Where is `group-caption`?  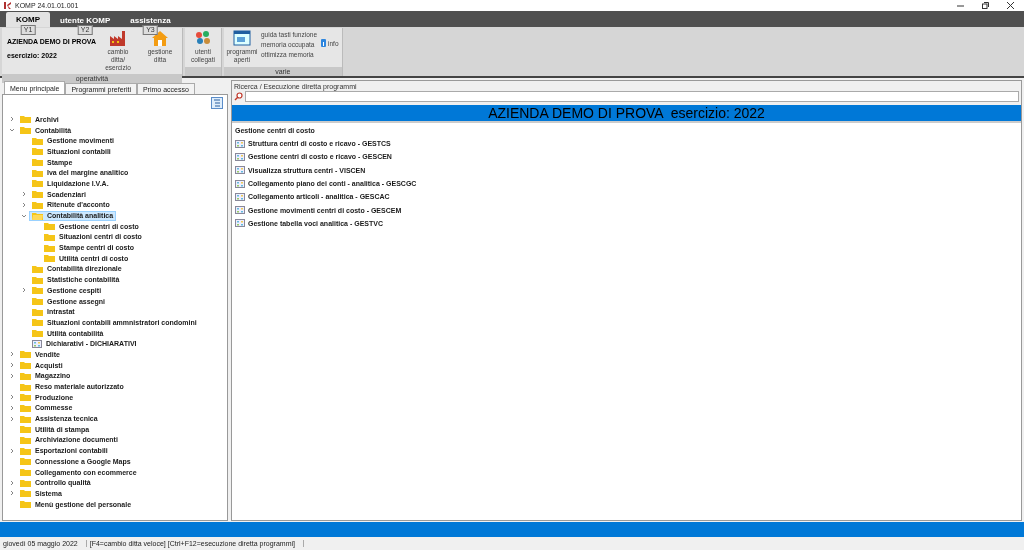
group-caption is located at coordinates (203, 71).